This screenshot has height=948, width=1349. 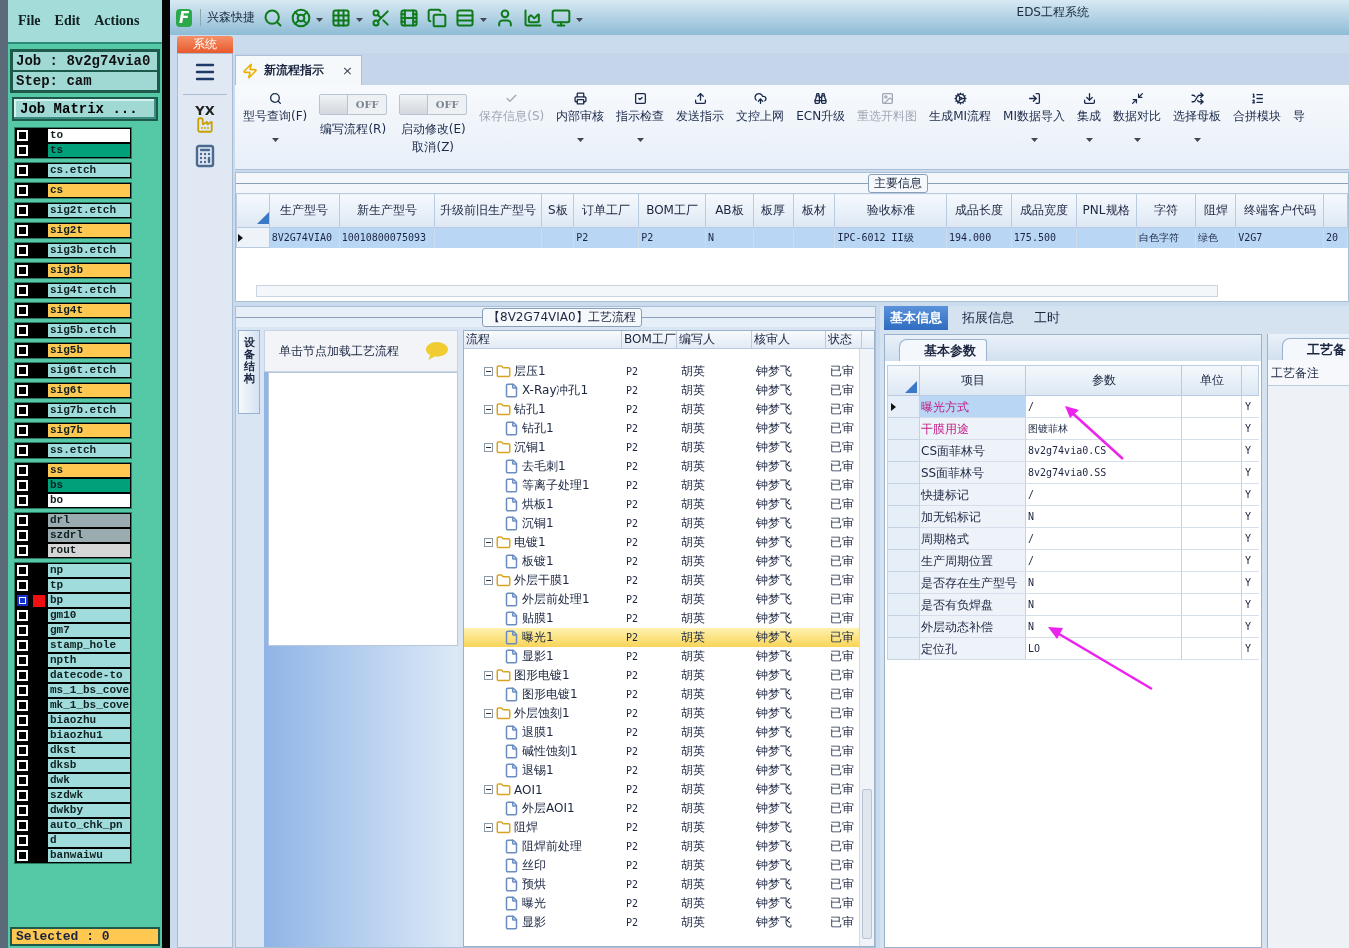 What do you see at coordinates (1166, 210) in the screenshot?
I see `column-header: 字符` at bounding box center [1166, 210].